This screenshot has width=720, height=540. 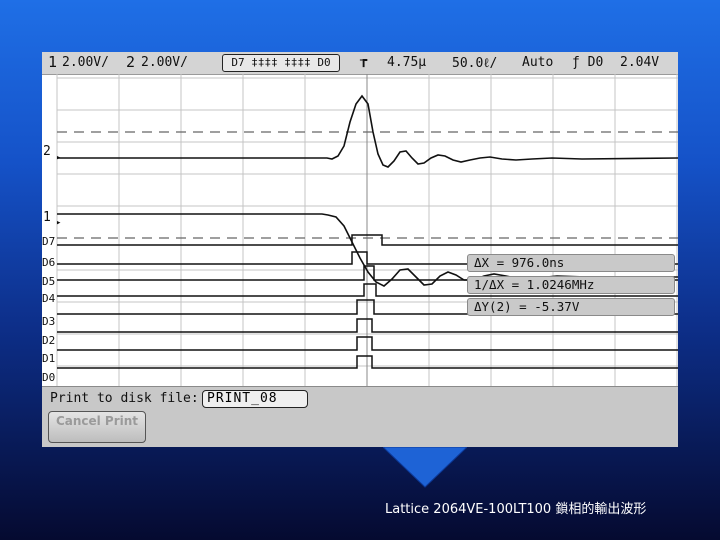 I want to click on digital-channels-indicator: D7 ‡‡‡‡ ‡‡‡‡ D0, so click(x=281, y=63).